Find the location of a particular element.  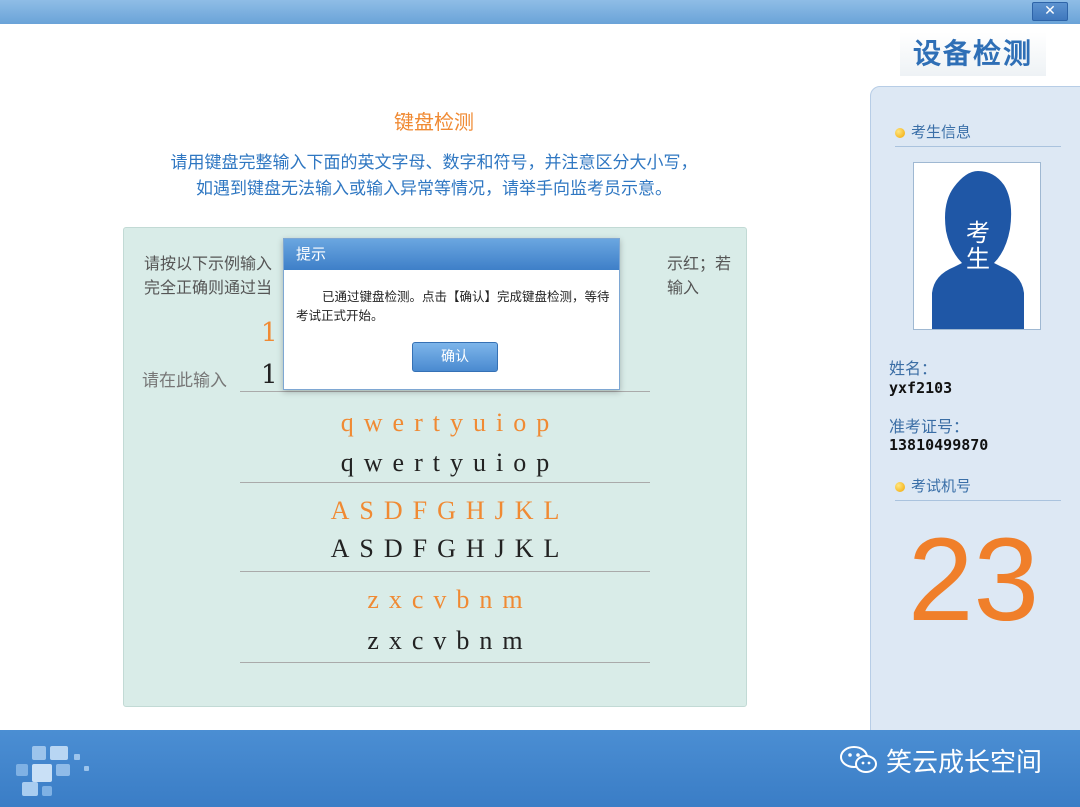

sample-char: S is located at coordinates (366, 510).